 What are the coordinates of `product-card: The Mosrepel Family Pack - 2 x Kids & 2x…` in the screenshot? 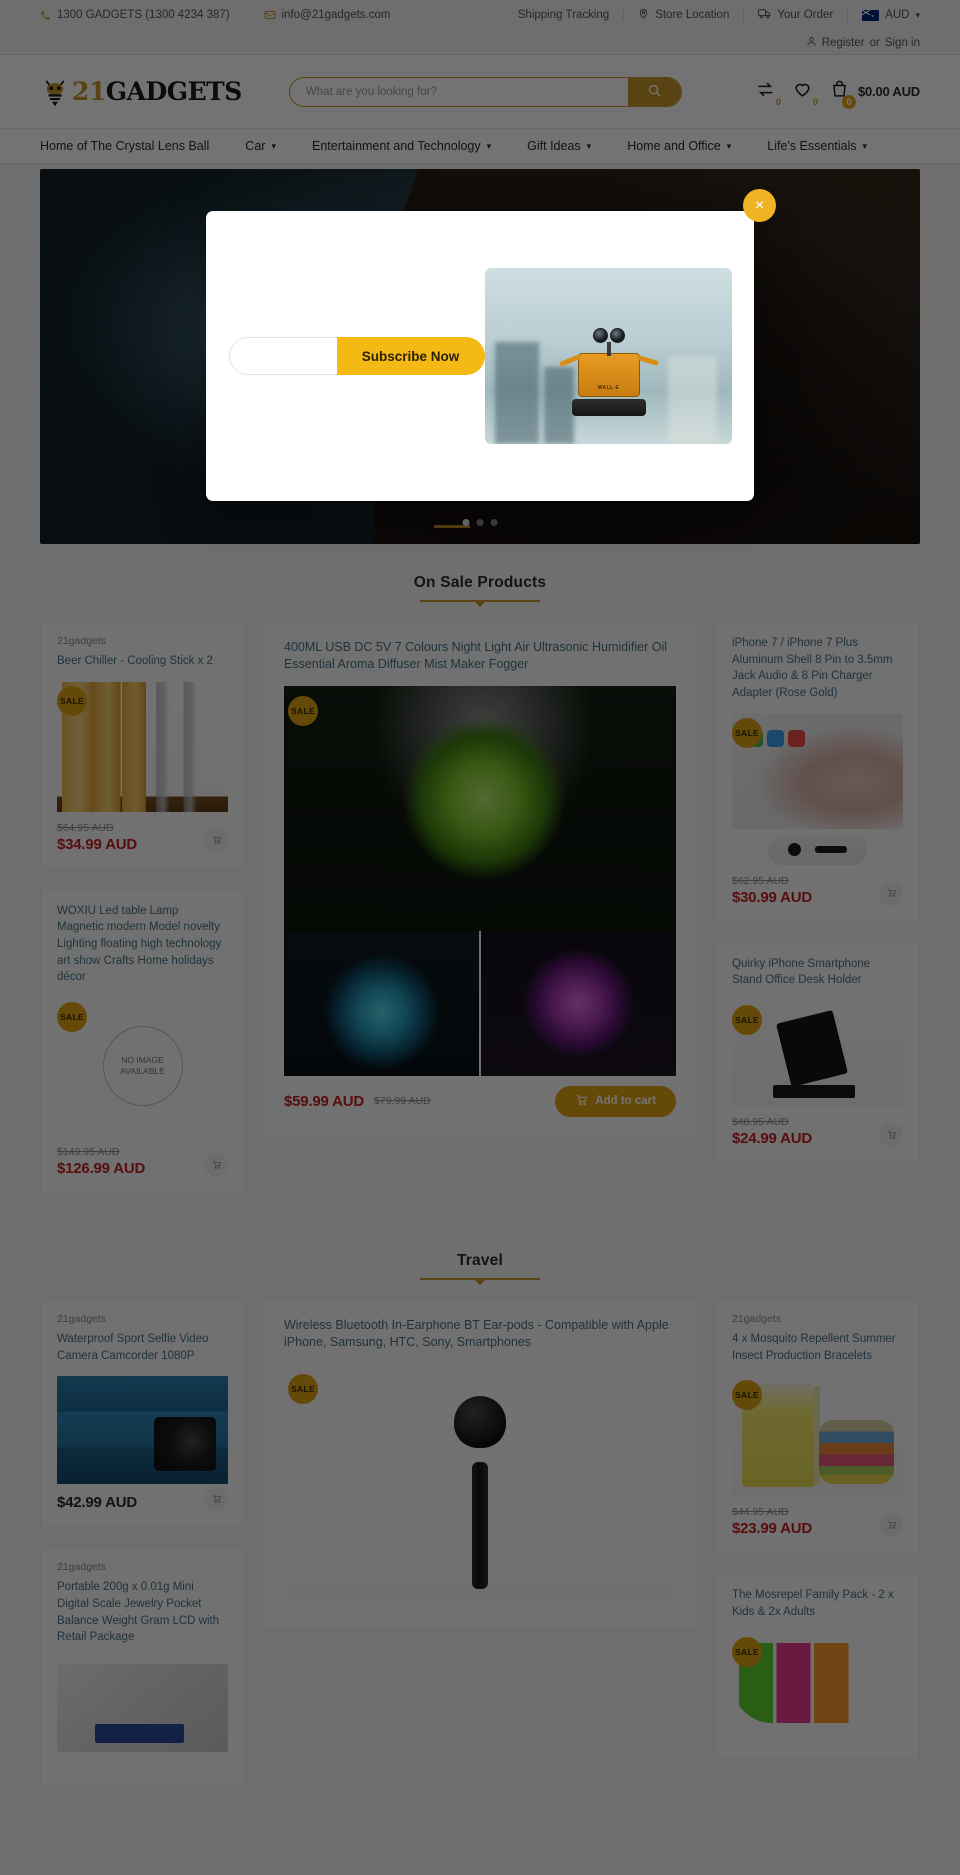 It's located at (817, 1666).